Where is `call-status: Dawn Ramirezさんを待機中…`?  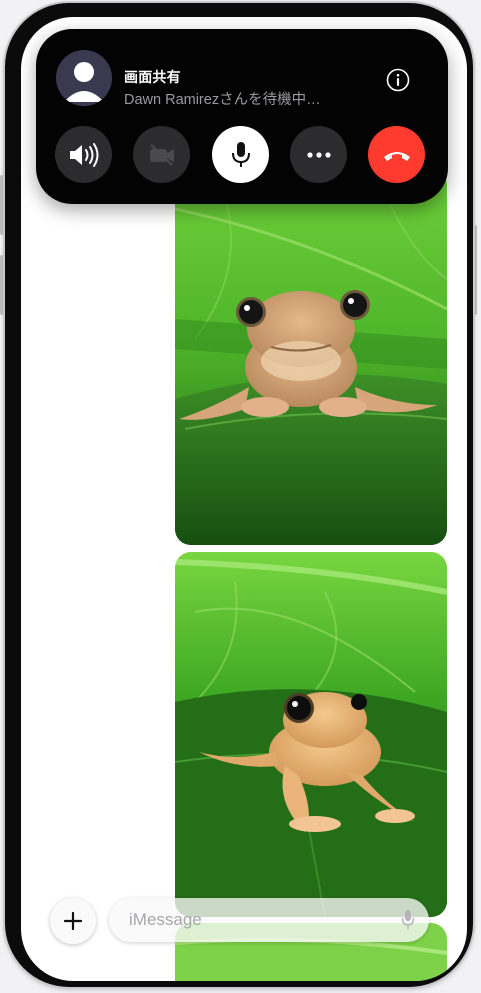 call-status: Dawn Ramirezさんを待機中… is located at coordinates (222, 100).